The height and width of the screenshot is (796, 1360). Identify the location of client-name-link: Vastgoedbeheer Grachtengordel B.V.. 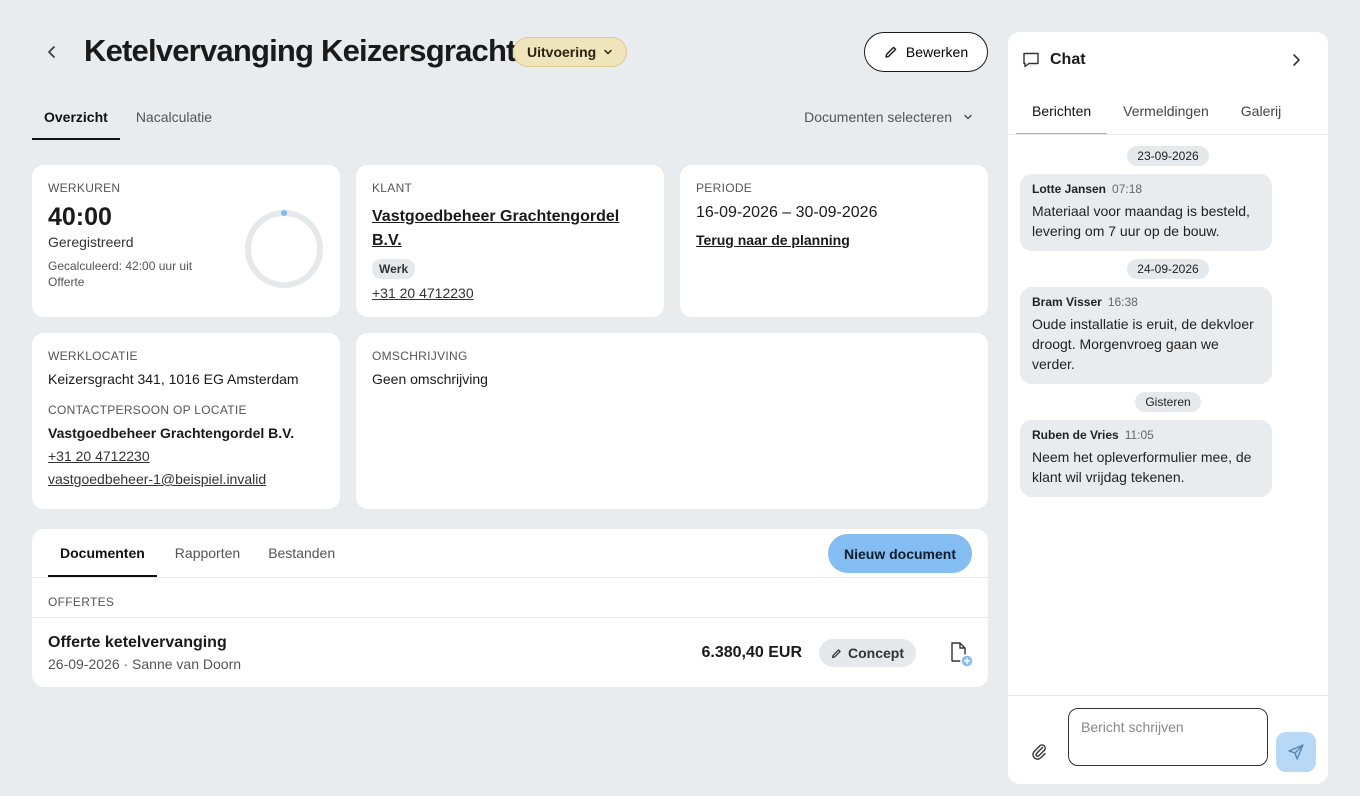
(507, 229).